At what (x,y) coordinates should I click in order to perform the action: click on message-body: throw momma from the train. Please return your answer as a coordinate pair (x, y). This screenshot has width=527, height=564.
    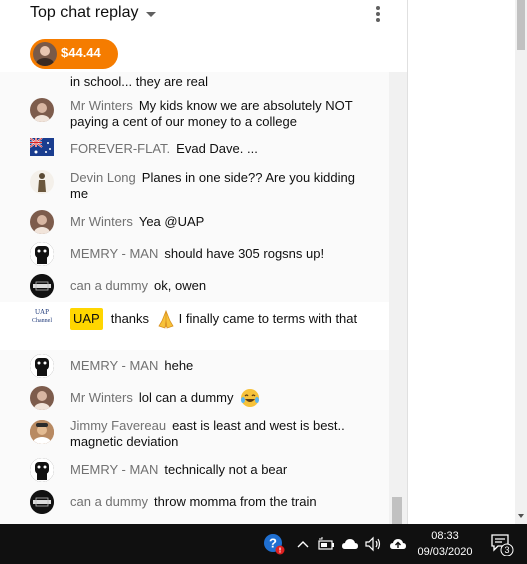
    Looking at the image, I should click on (235, 501).